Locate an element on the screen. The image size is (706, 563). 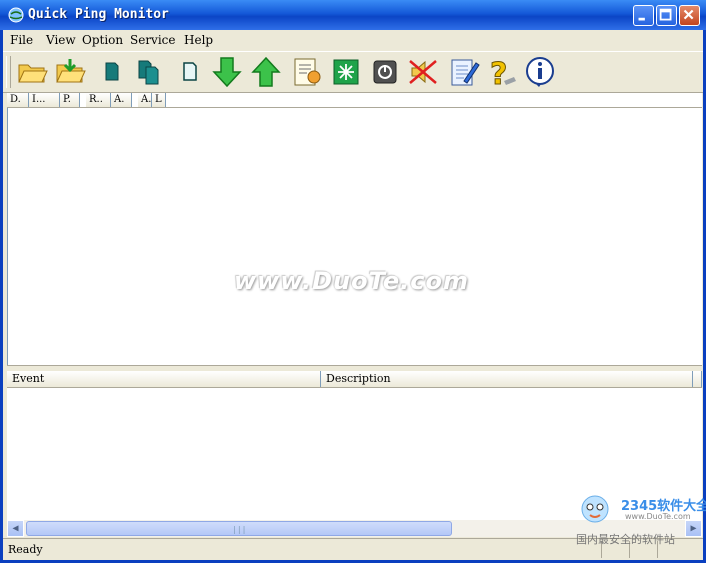
event-log-header: Event Description is located at coordinates (354, 379).